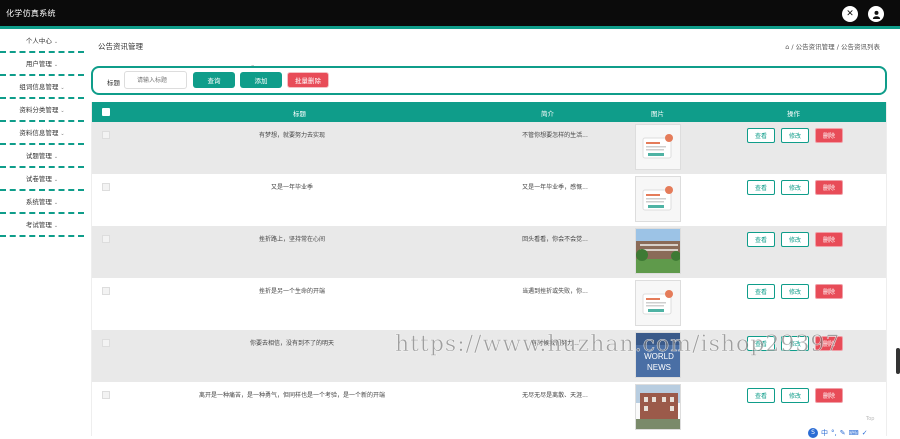  Describe the element at coordinates (38, 179) in the screenshot. I see `sidebar-item-label: 试卷管理` at that location.